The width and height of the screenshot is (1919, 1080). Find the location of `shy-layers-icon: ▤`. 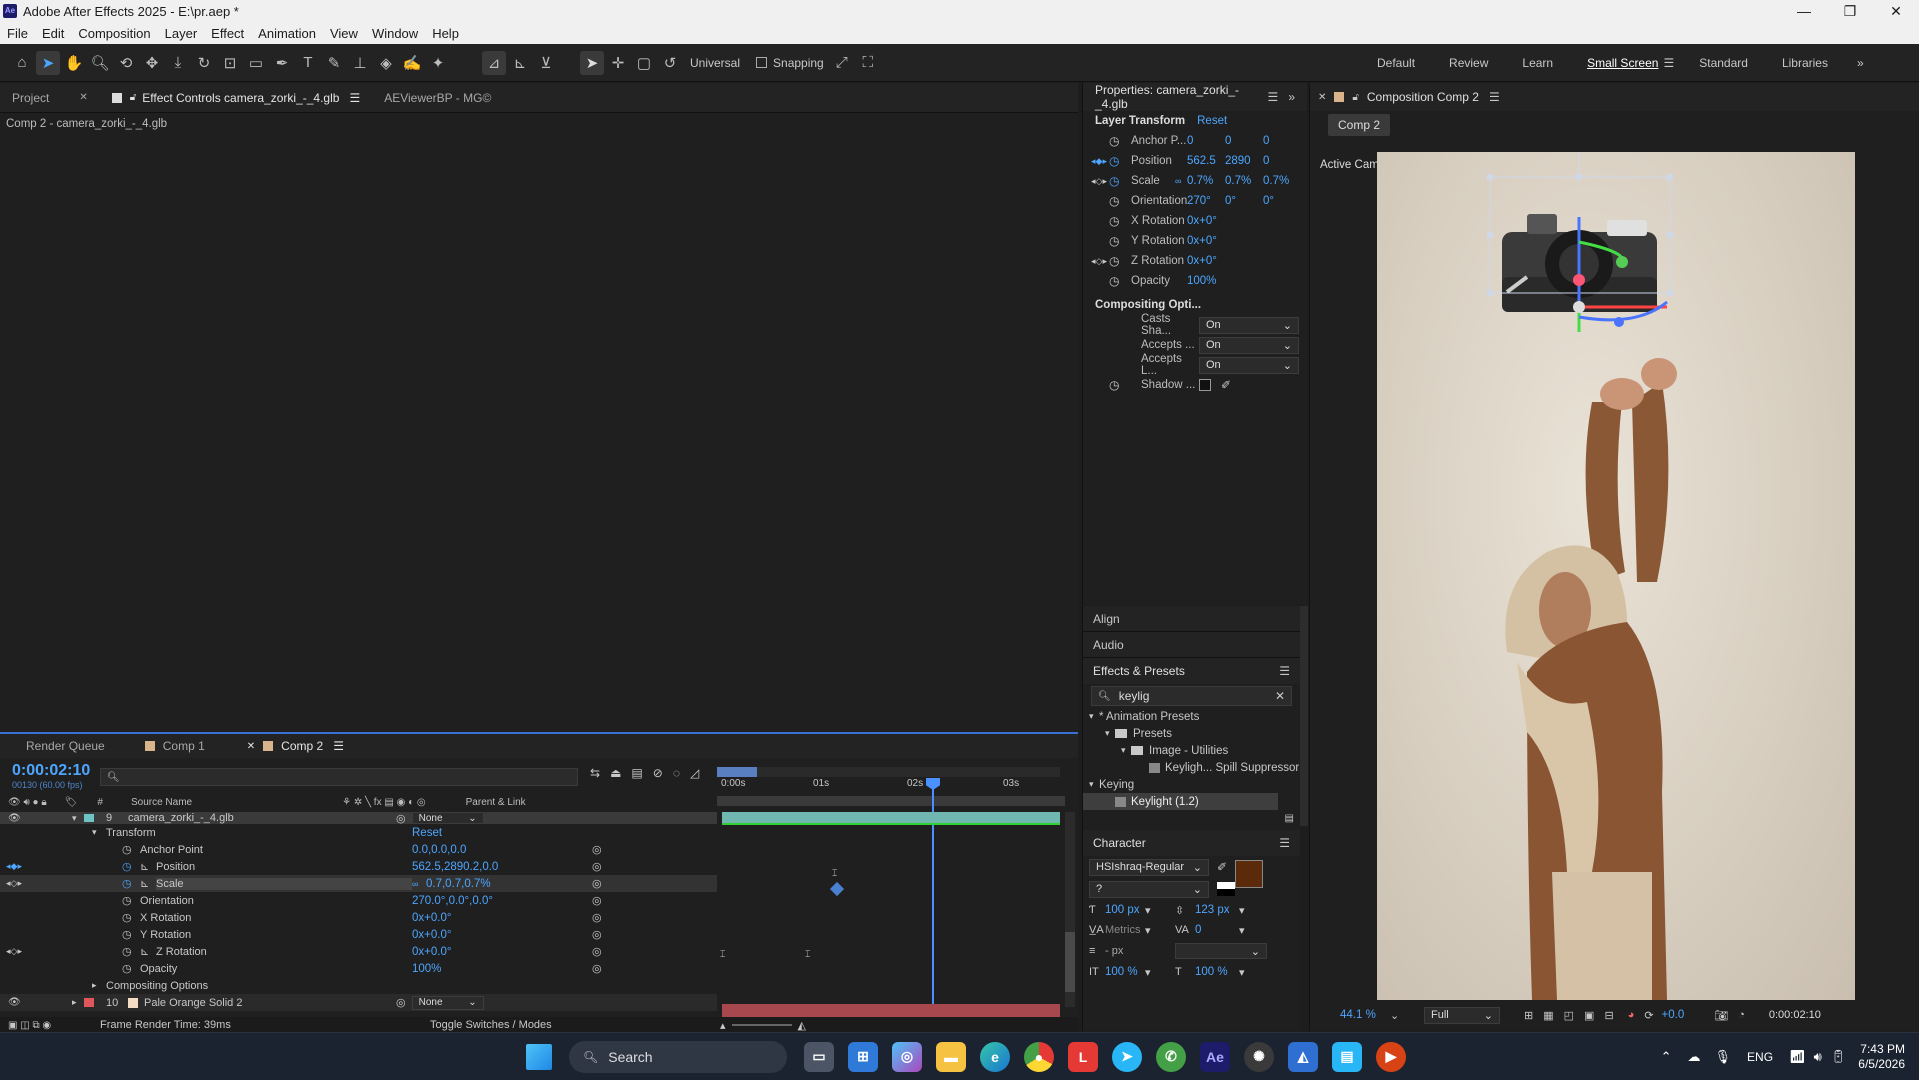

shy-layers-icon: ▤ is located at coordinates (636, 773).